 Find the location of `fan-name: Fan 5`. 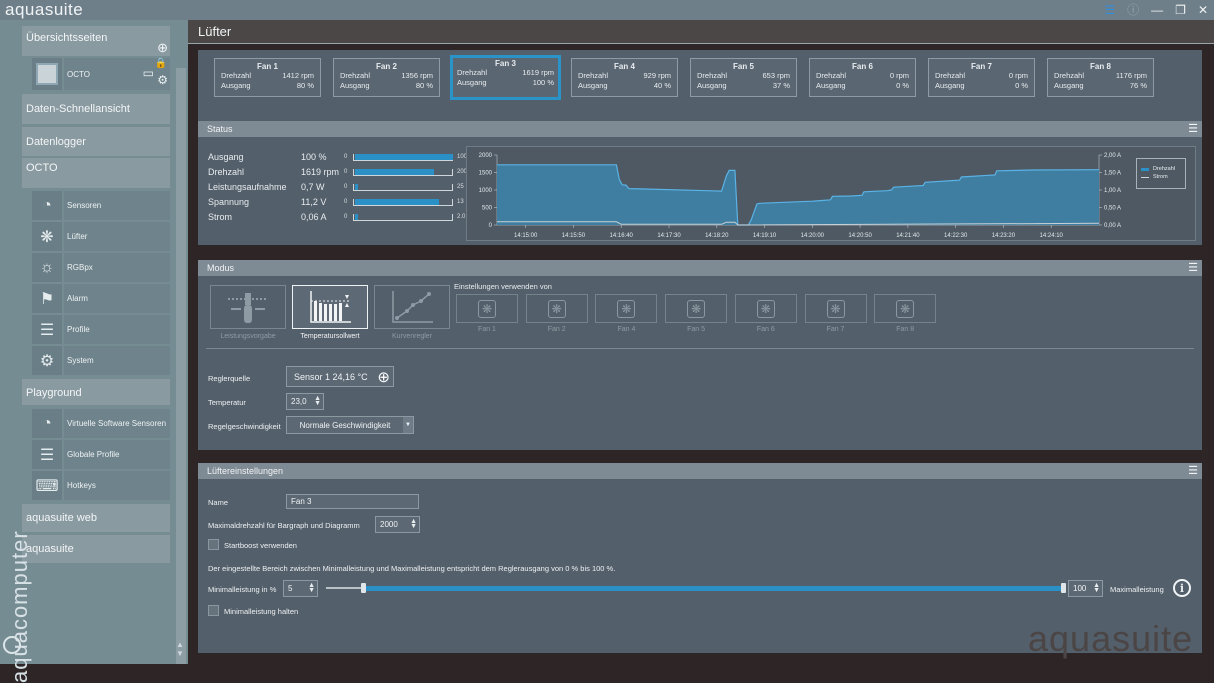

fan-name: Fan 5 is located at coordinates (743, 66).